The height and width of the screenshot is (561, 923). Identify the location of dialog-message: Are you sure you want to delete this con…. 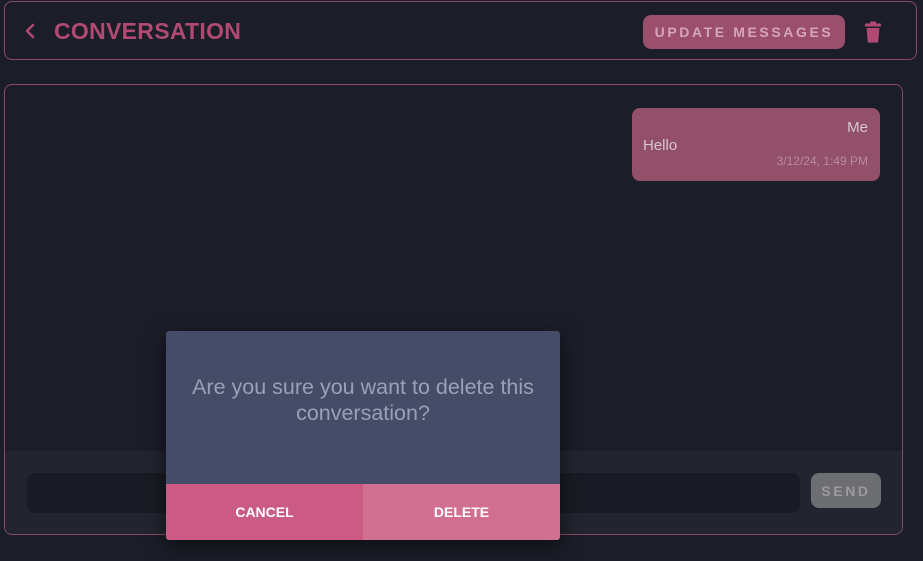
(363, 400).